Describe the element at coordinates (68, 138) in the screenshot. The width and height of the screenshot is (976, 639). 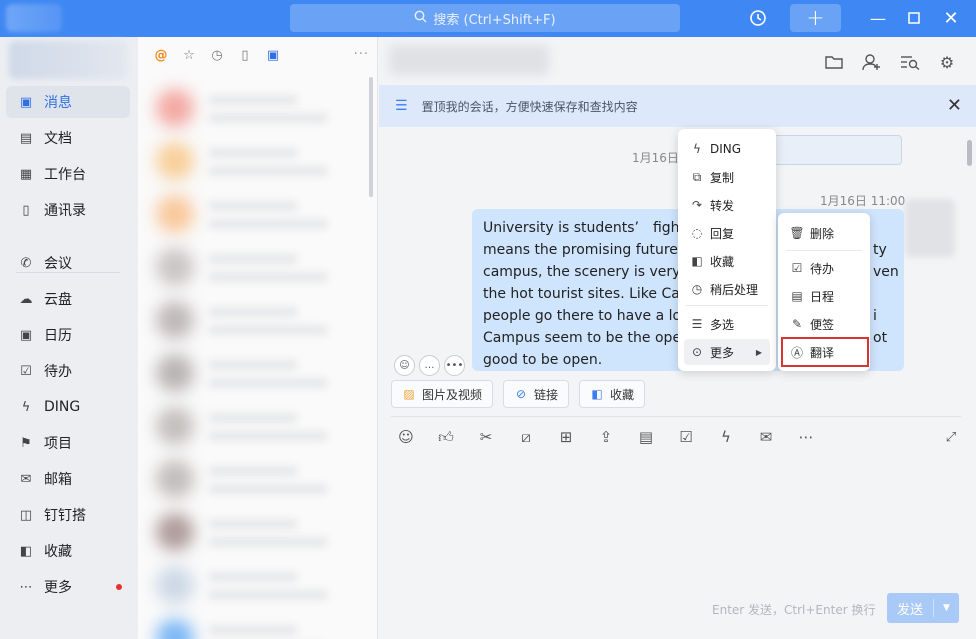
I see `sidebar-item-1: ▤ 文档` at that location.